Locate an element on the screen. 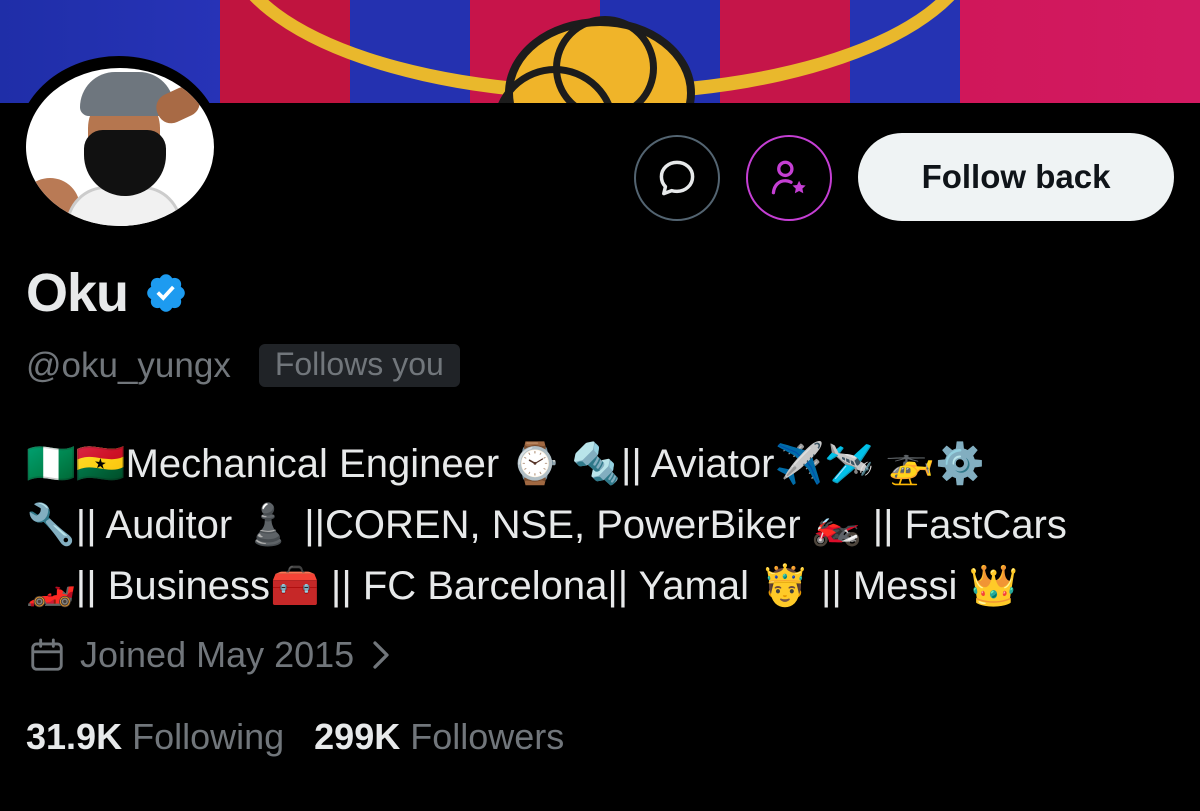 The width and height of the screenshot is (1200, 811). followers-label: Followers is located at coordinates (487, 736).